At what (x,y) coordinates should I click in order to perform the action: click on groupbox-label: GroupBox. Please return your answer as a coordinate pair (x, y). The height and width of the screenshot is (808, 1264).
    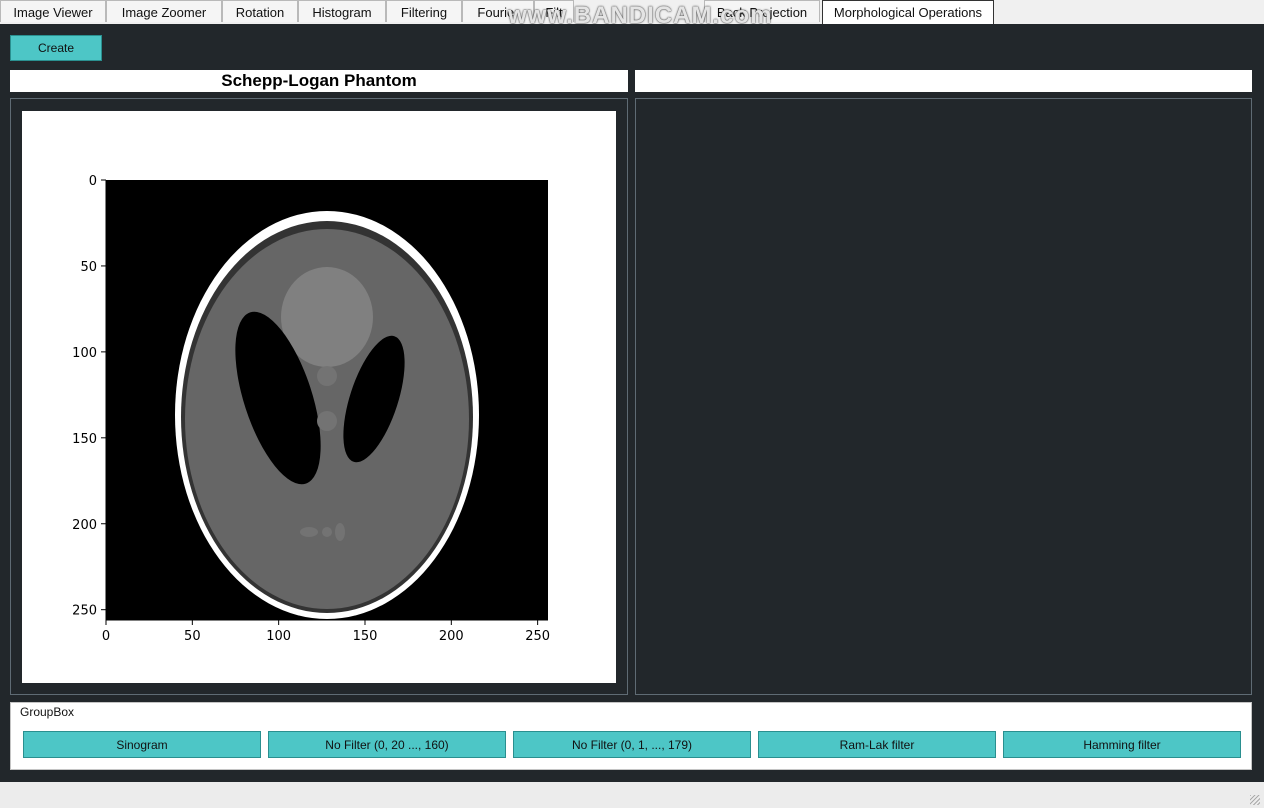
    Looking at the image, I should click on (47, 712).